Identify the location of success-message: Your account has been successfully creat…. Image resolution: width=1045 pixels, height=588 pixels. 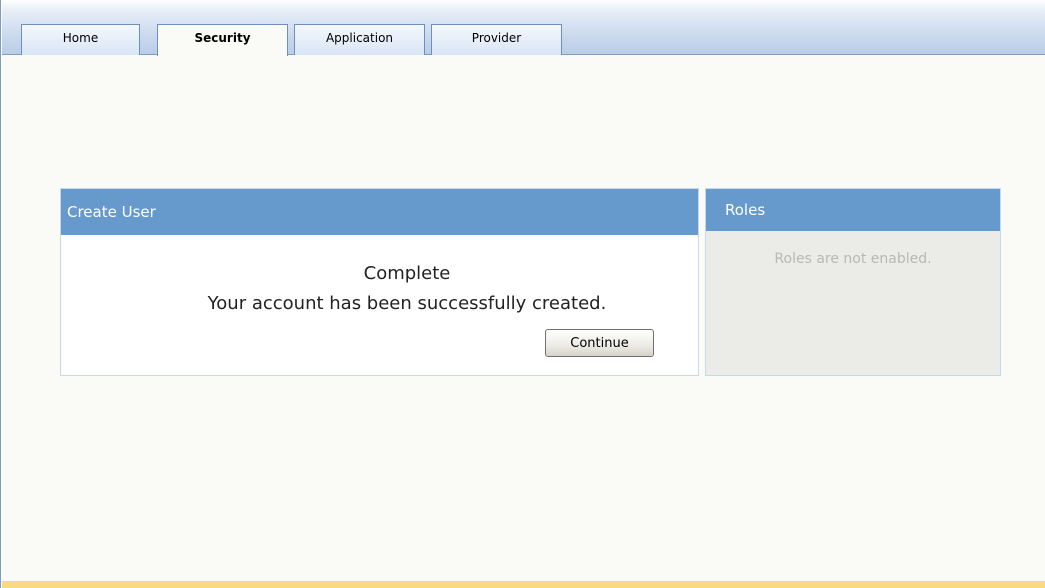
(407, 303).